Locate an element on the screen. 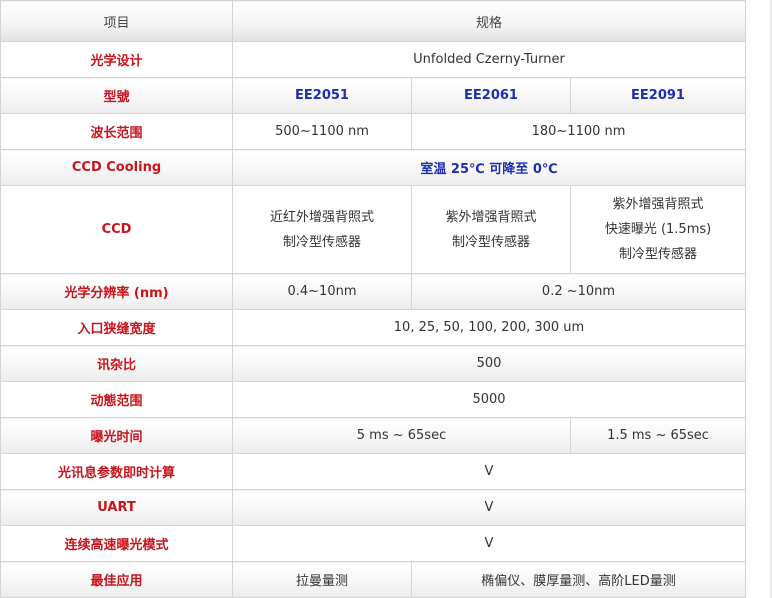 The height and width of the screenshot is (598, 772). row-application: 最佳应用 拉曼量测 椭偏仪、膜厚量测、高阶LED量测 is located at coordinates (373, 579).